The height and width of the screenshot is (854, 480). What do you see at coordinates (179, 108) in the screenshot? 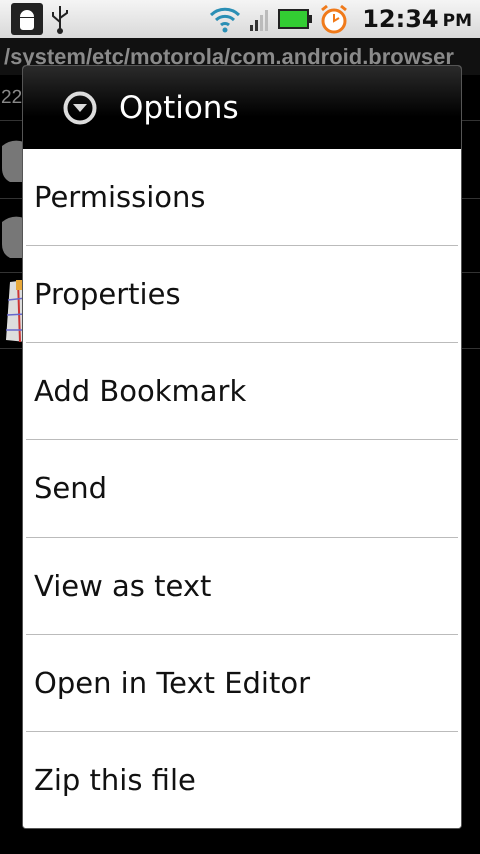
I see `dialog-title: Options` at bounding box center [179, 108].